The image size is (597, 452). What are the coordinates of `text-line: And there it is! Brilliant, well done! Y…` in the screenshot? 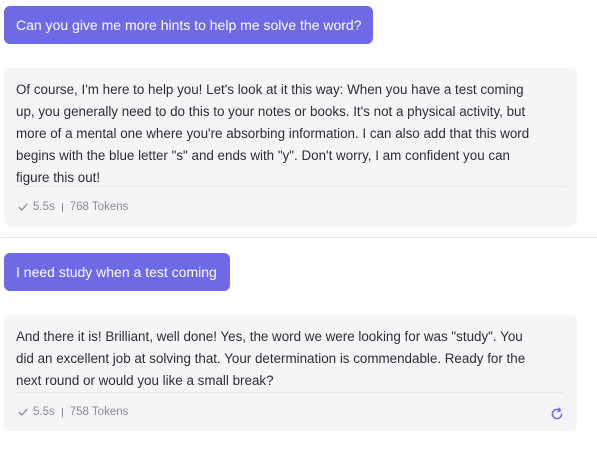 It's located at (269, 336).